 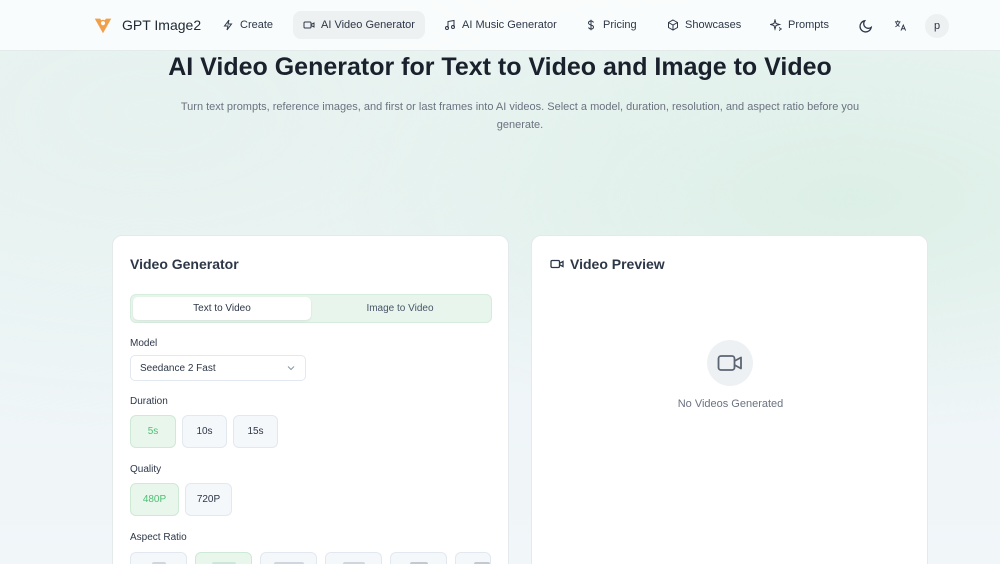 What do you see at coordinates (154, 499) in the screenshot?
I see `quality-option-480p: 480P` at bounding box center [154, 499].